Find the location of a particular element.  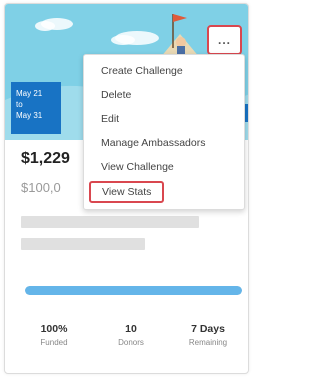

amount-goal: $100,0 is located at coordinates (41, 187).